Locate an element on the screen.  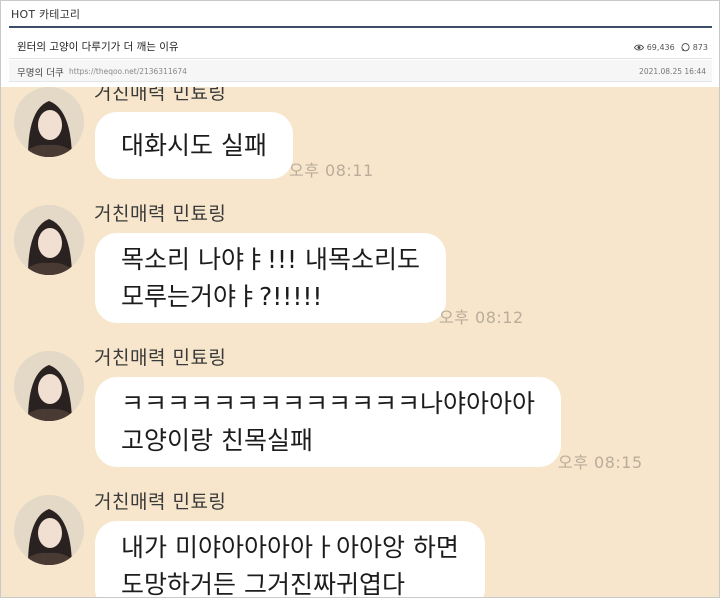
message-bubble: 목소리 나야ㅑ!!! 내목소리도 모루는거야ㅑ?!!!!! is located at coordinates (270, 278).